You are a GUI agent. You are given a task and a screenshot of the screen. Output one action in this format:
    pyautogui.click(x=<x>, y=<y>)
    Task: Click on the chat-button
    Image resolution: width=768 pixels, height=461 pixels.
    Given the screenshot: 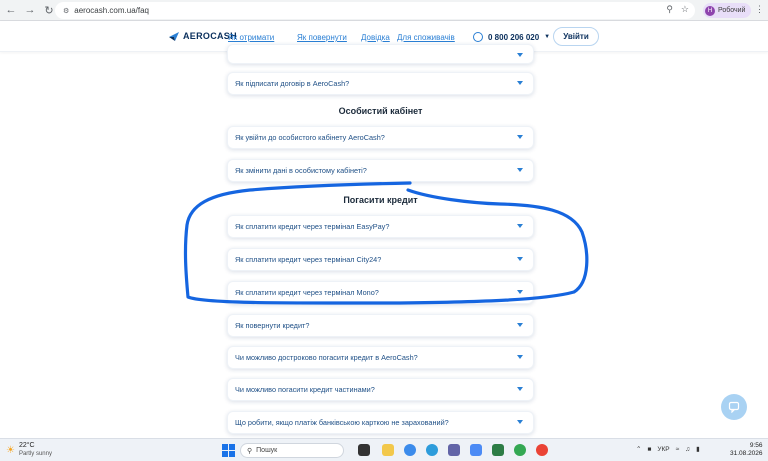 What is the action you would take?
    pyautogui.click(x=734, y=407)
    